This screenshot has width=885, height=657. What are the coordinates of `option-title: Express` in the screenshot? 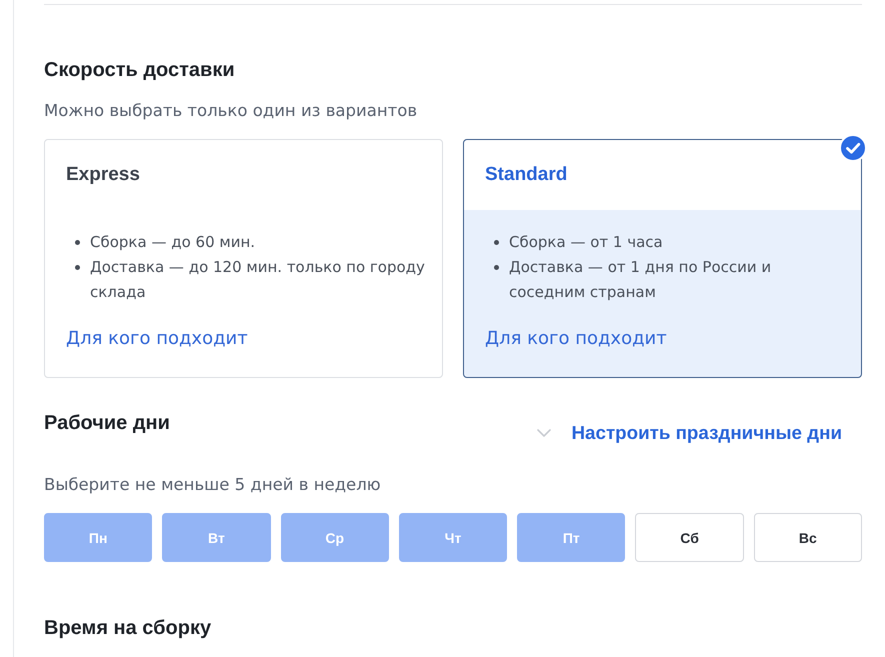 It's located at (103, 175).